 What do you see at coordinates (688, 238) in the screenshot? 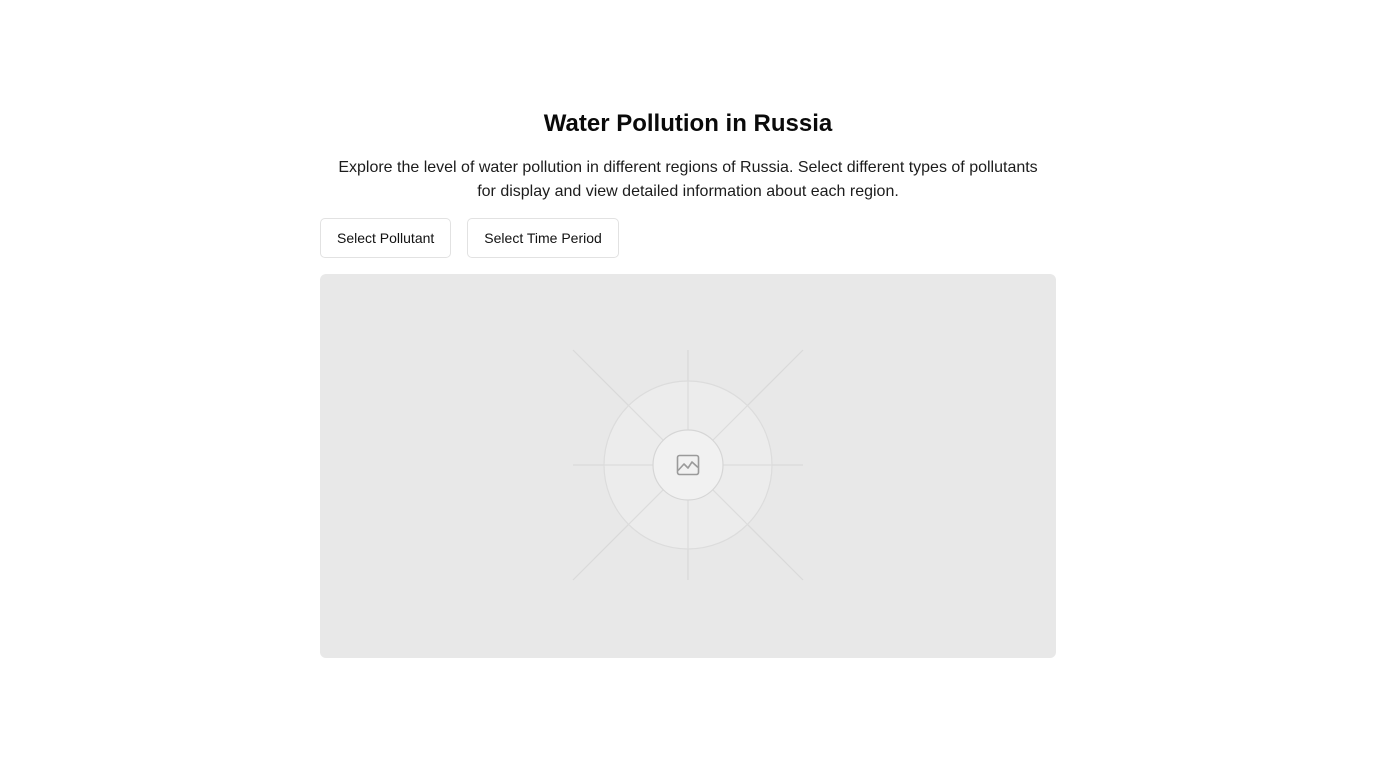
I see `filter-controls: Select Pollutant Select Time Period` at bounding box center [688, 238].